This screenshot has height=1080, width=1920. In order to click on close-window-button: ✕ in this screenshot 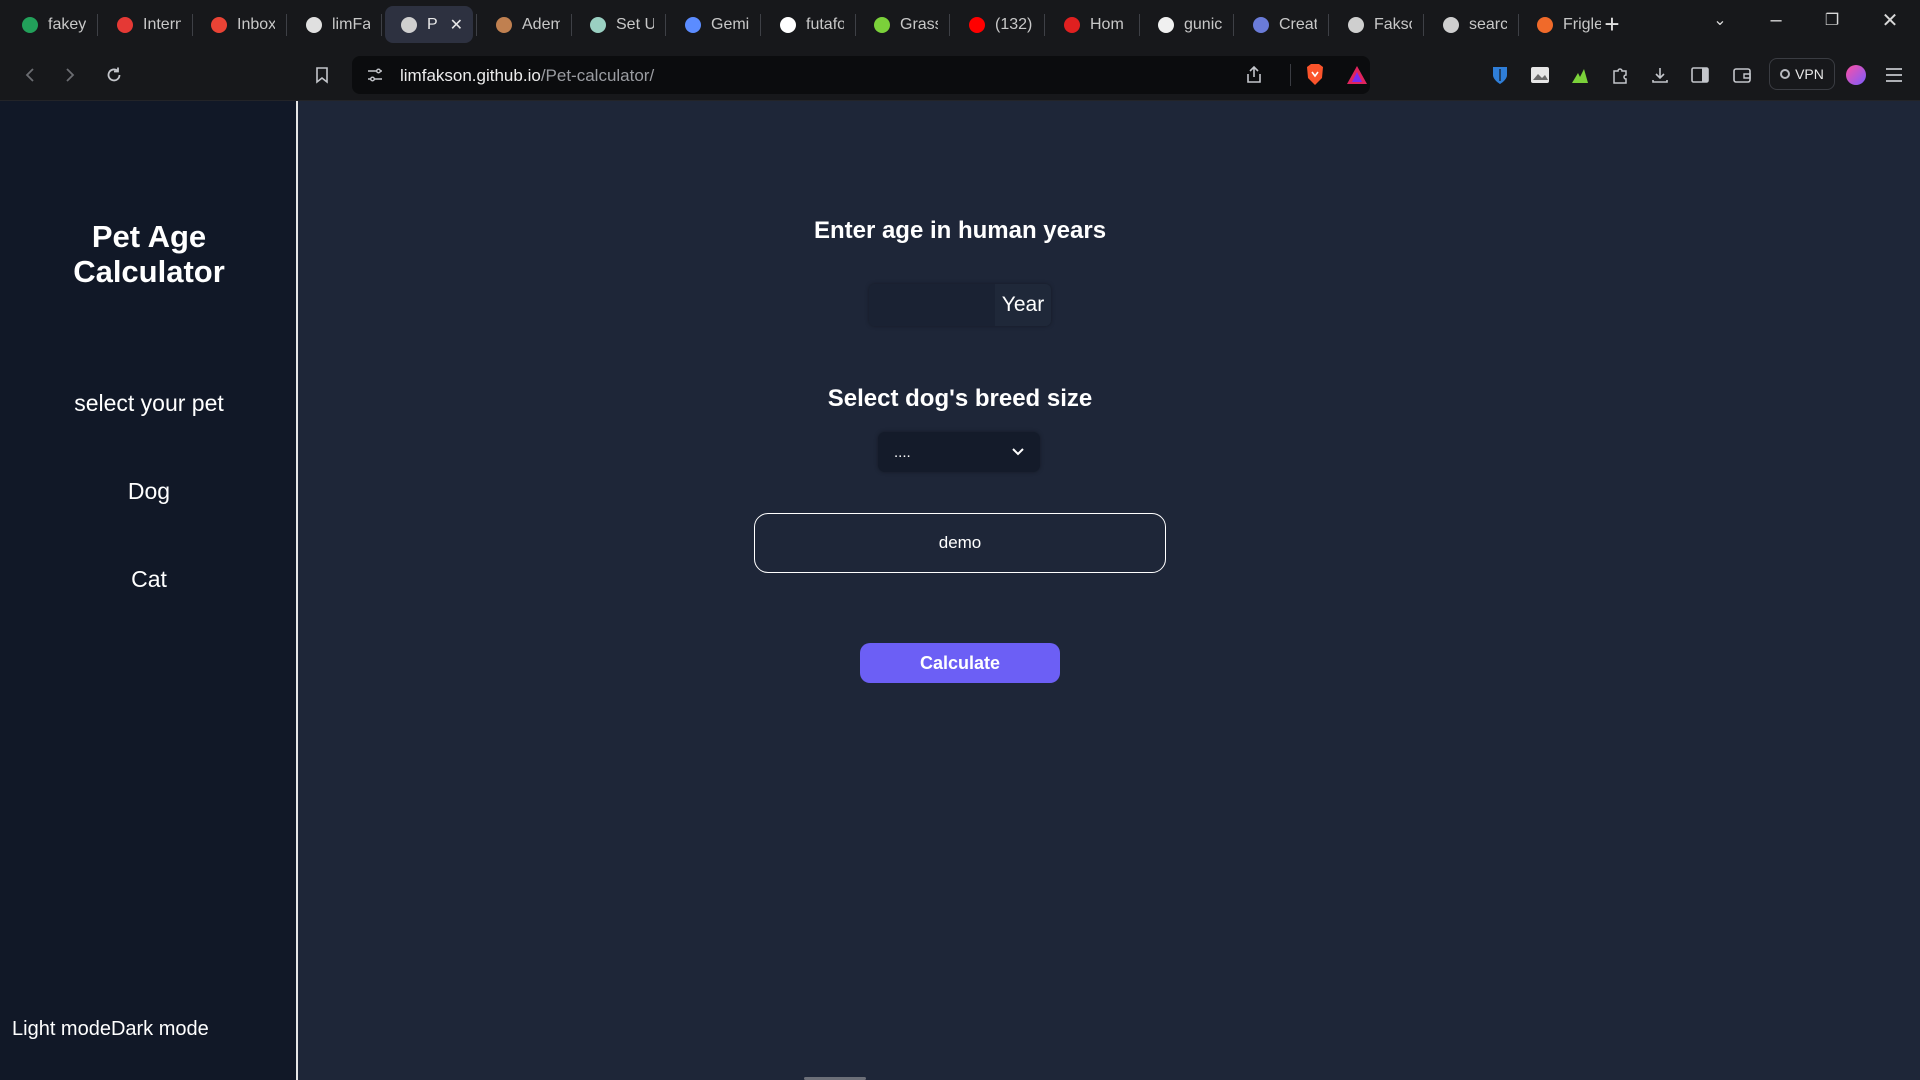, I will do `click(1890, 20)`.